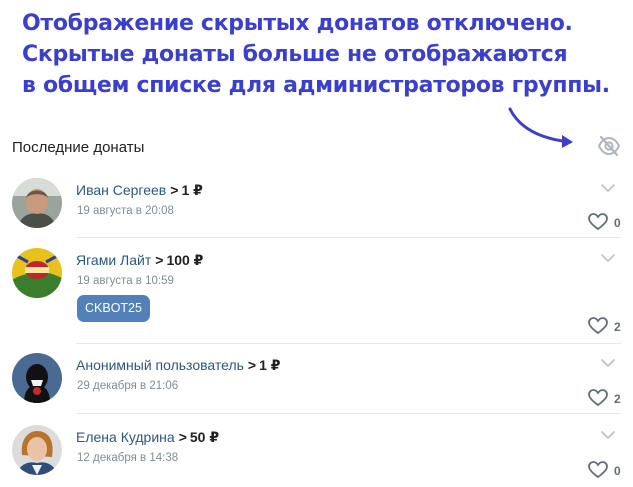 This screenshot has width=633, height=487. What do you see at coordinates (121, 190) in the screenshot?
I see `donor-name: Иван Сергеев` at bounding box center [121, 190].